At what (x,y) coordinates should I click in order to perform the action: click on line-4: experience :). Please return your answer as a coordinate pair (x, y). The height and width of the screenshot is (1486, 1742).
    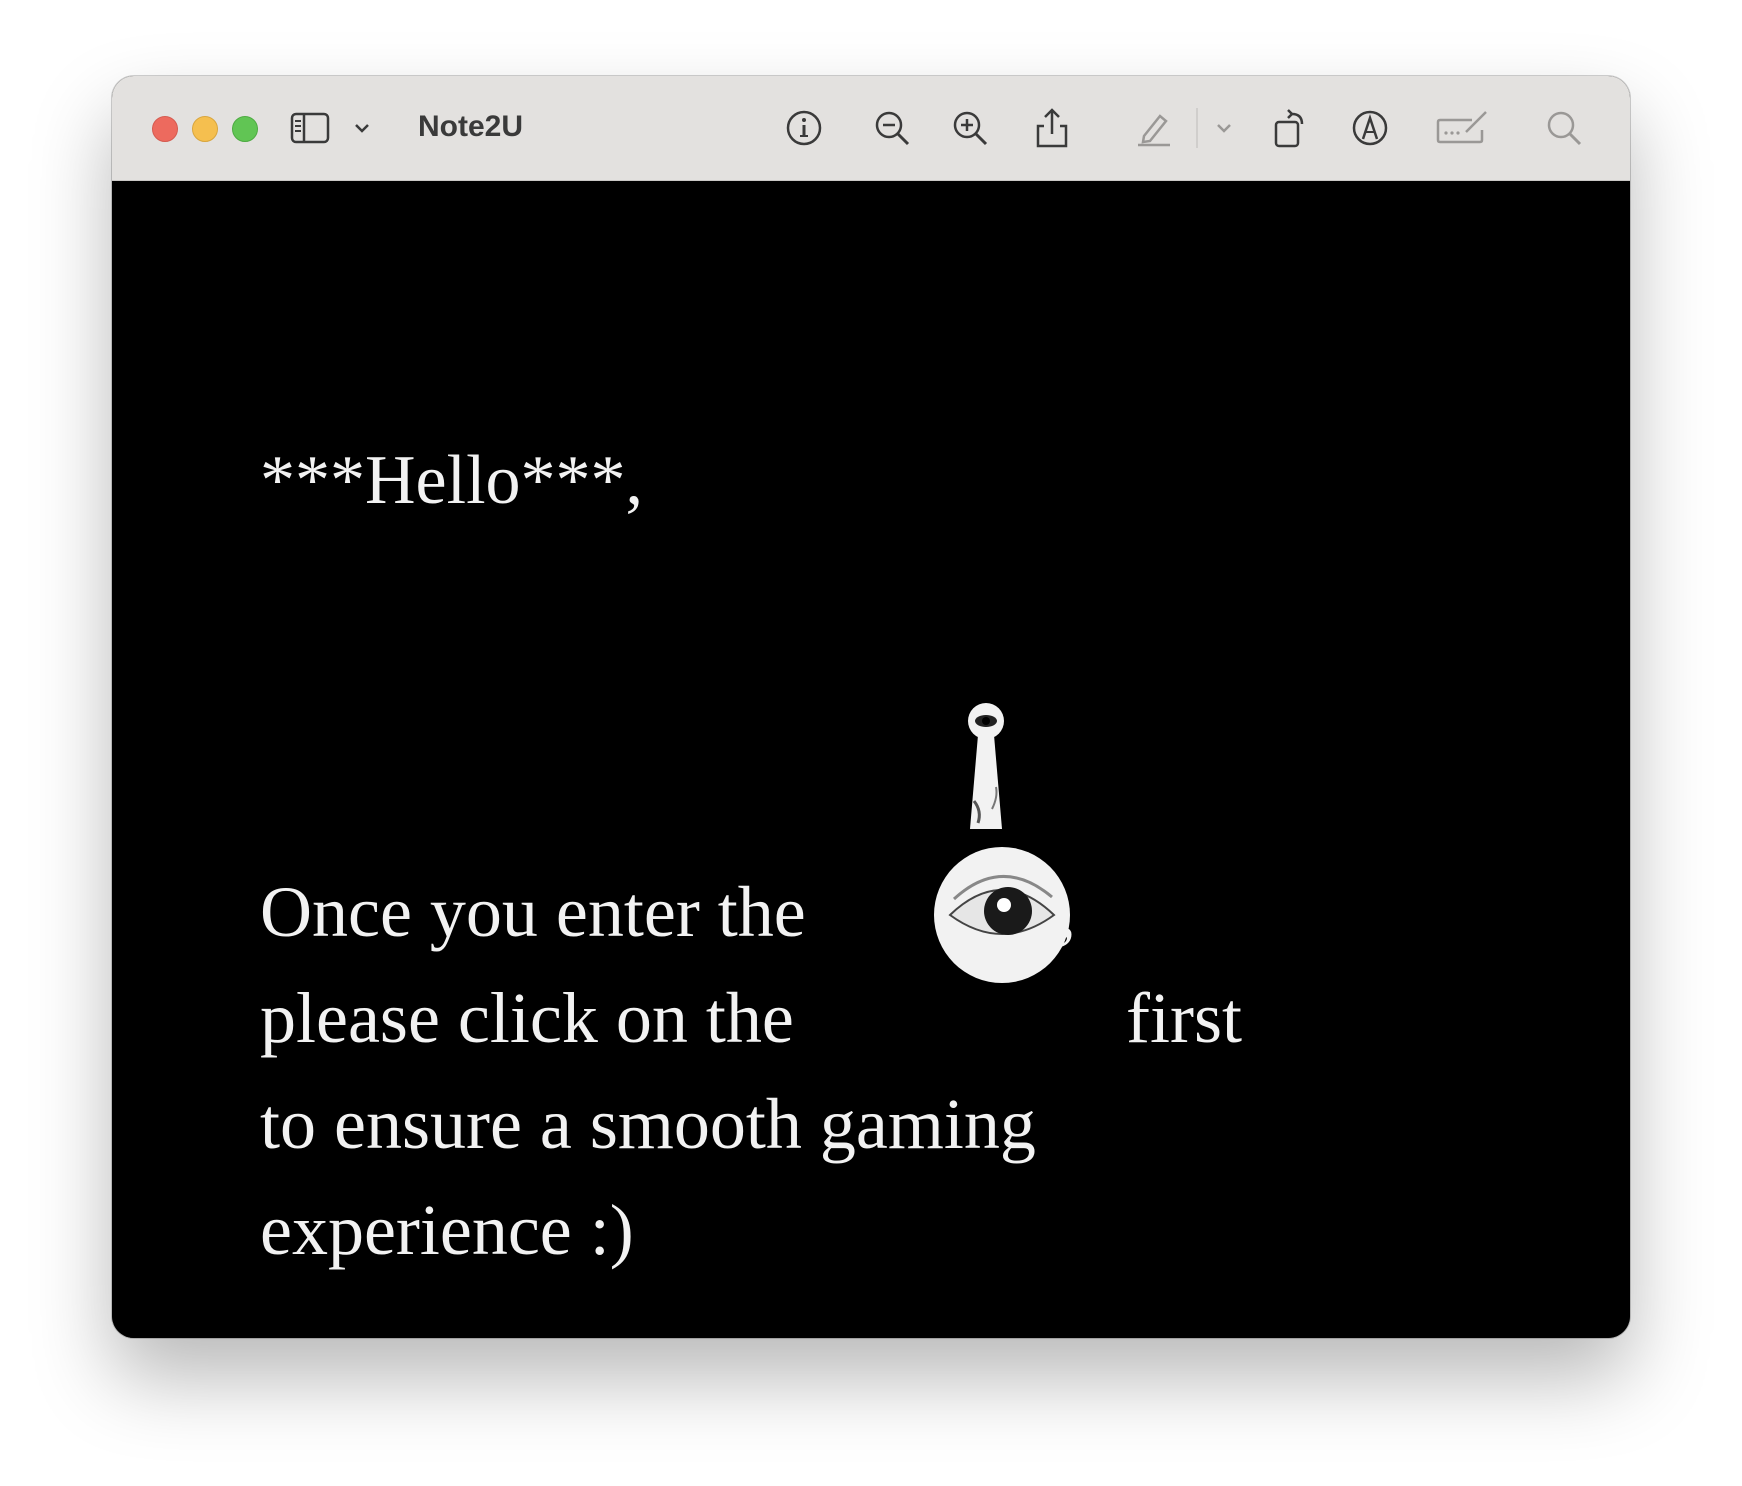
    Looking at the image, I should click on (447, 1230).